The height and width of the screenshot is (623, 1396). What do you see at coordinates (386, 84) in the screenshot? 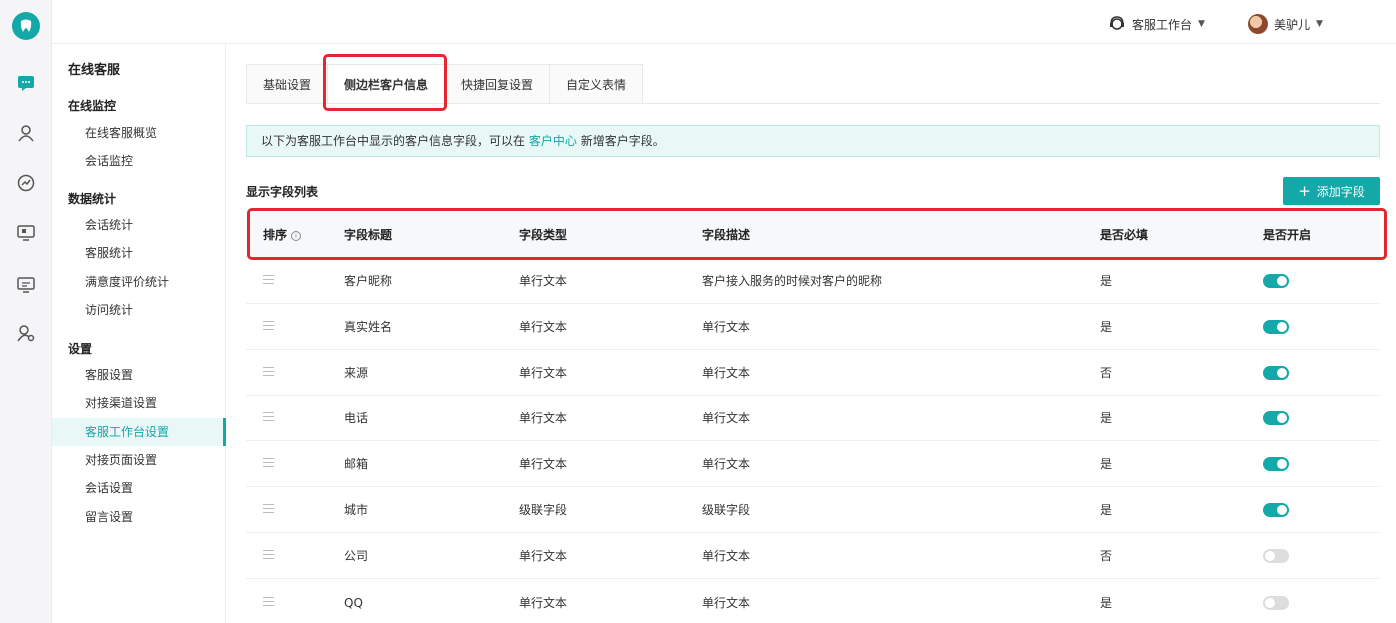
I see `tab-sidebar-customer-info: 侧边栏客户信息` at bounding box center [386, 84].